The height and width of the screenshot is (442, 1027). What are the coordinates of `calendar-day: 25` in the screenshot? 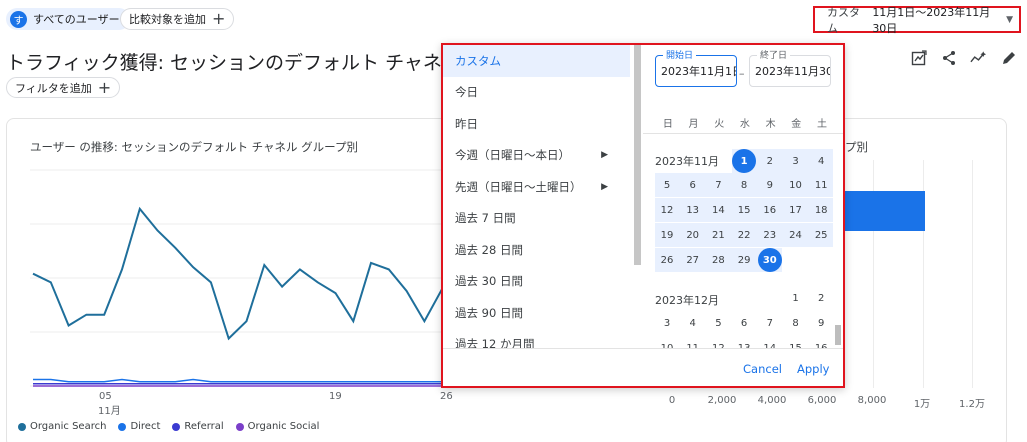 It's located at (821, 235).